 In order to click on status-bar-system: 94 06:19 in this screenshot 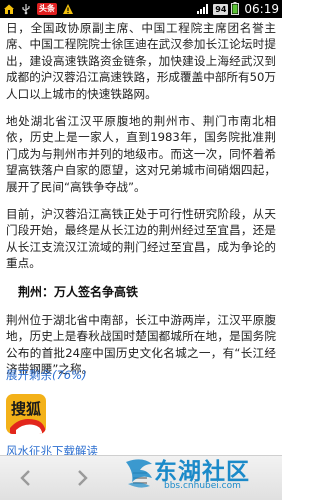, I will do `click(237, 9)`.